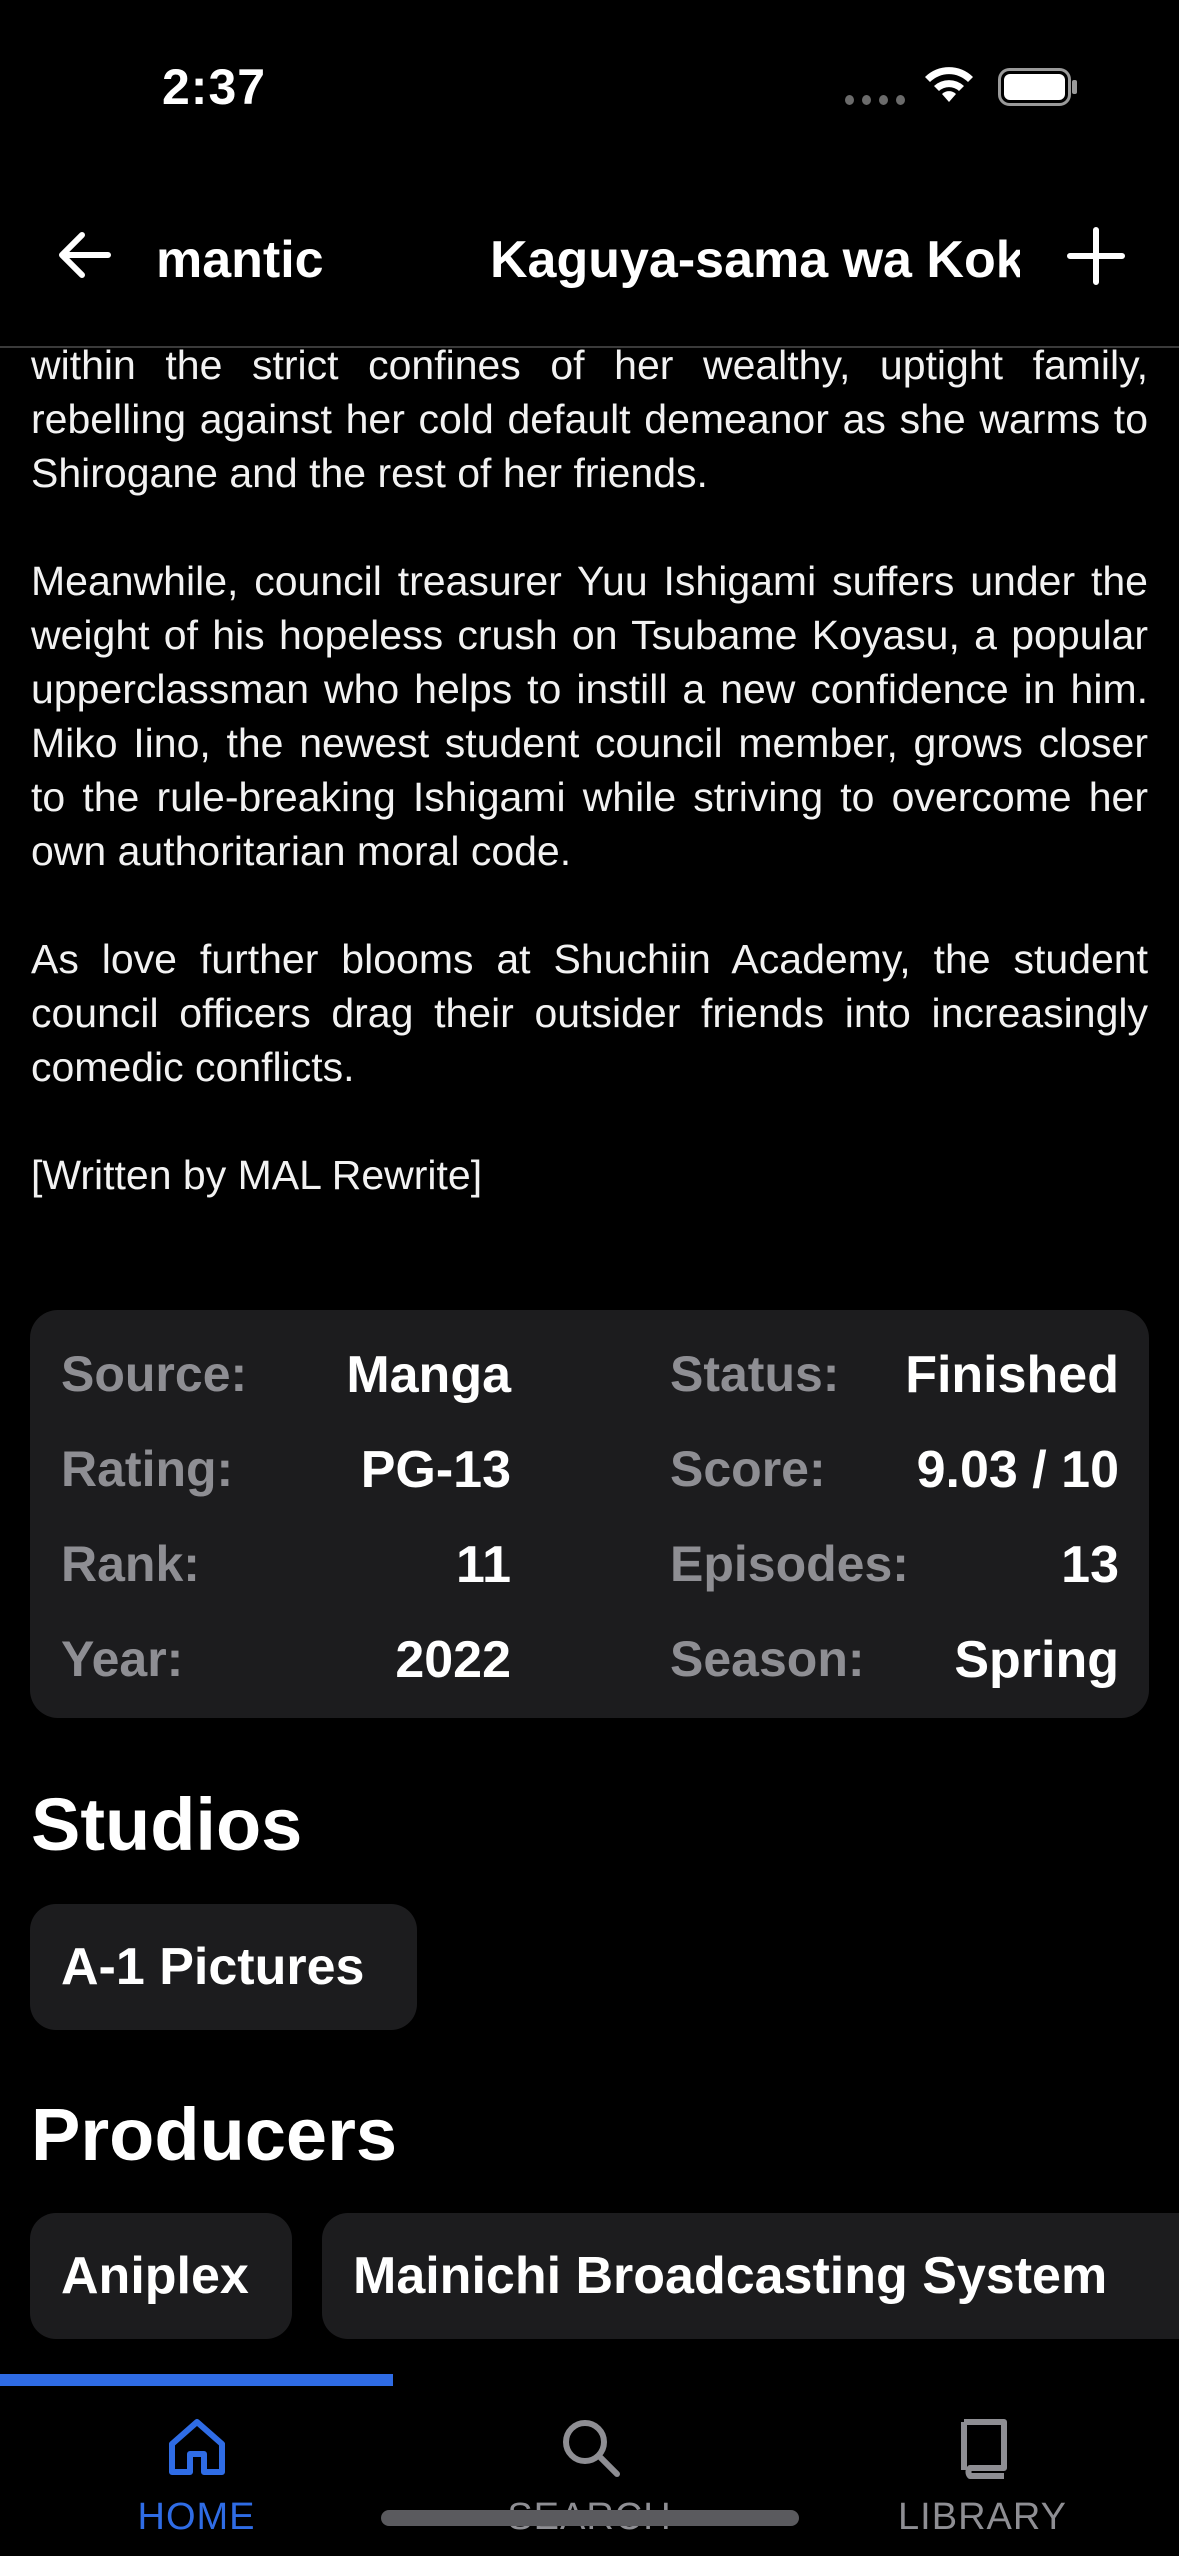 This screenshot has width=1179, height=2556. Describe the element at coordinates (1017, 1470) in the screenshot. I see `score-value: 9.03 / 10` at that location.